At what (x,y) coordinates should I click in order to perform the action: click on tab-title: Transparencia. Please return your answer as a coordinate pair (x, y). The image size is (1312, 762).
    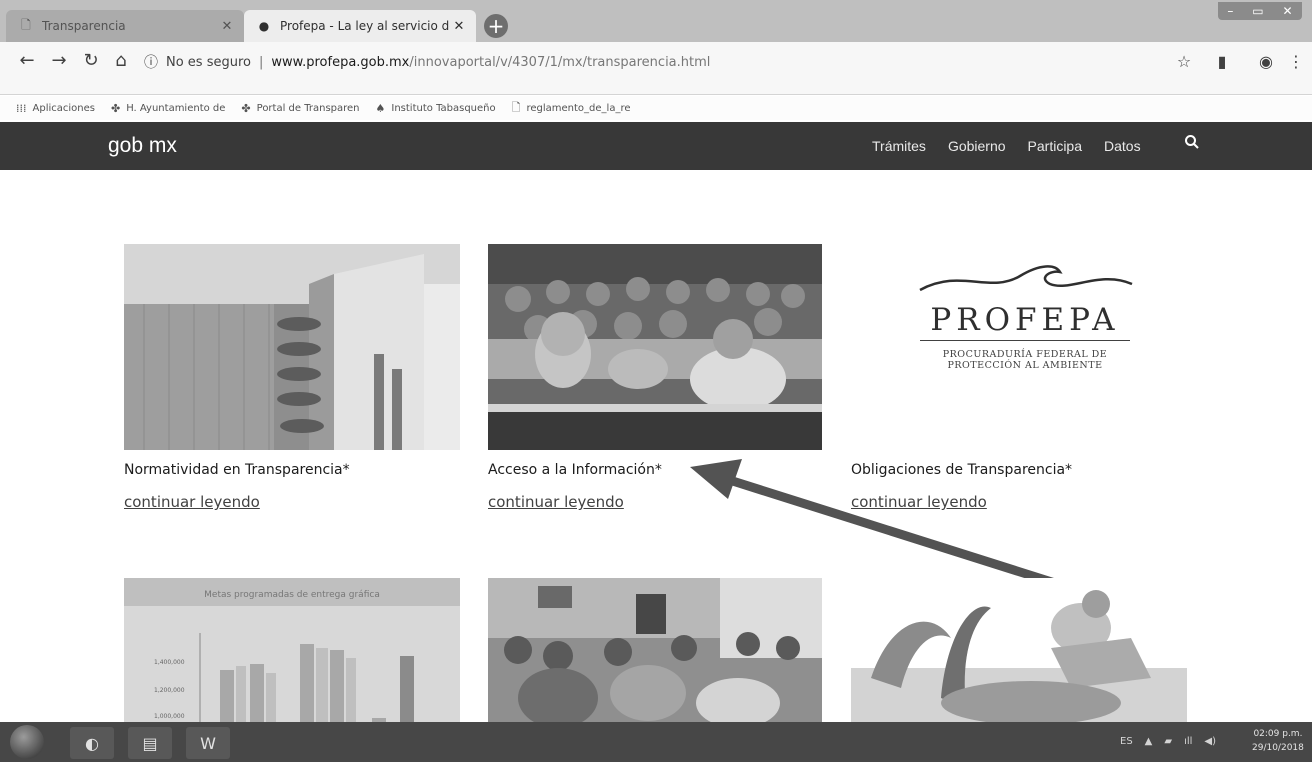
    Looking at the image, I should click on (84, 26).